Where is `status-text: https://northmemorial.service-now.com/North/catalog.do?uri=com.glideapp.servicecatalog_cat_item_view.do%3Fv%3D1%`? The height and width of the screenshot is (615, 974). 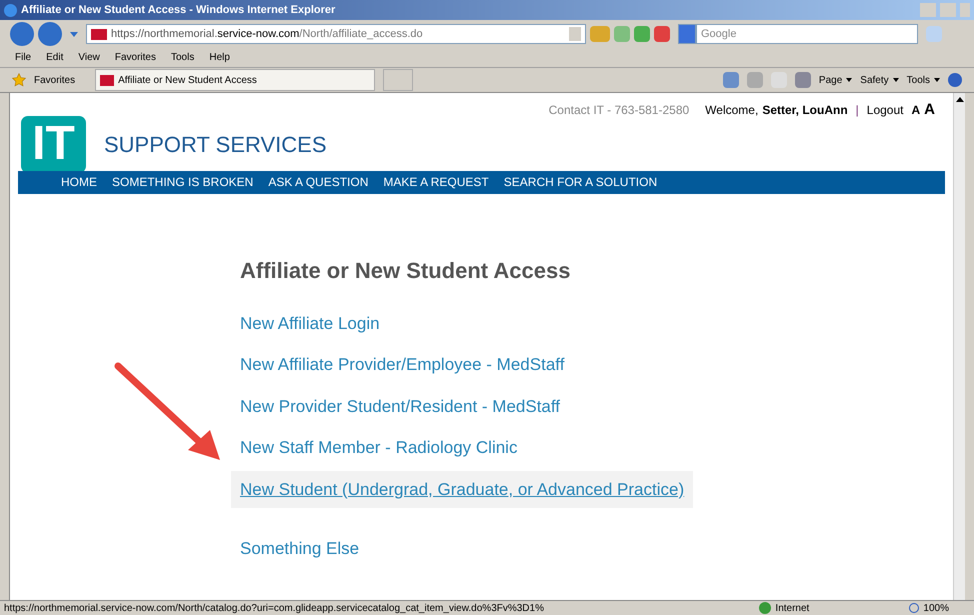
status-text: https://northmemorial.service-now.com/North/catalog.do?uri=com.glideapp.servicecatalog_cat_item_view.do%3Fv%3D1% is located at coordinates (274, 608).